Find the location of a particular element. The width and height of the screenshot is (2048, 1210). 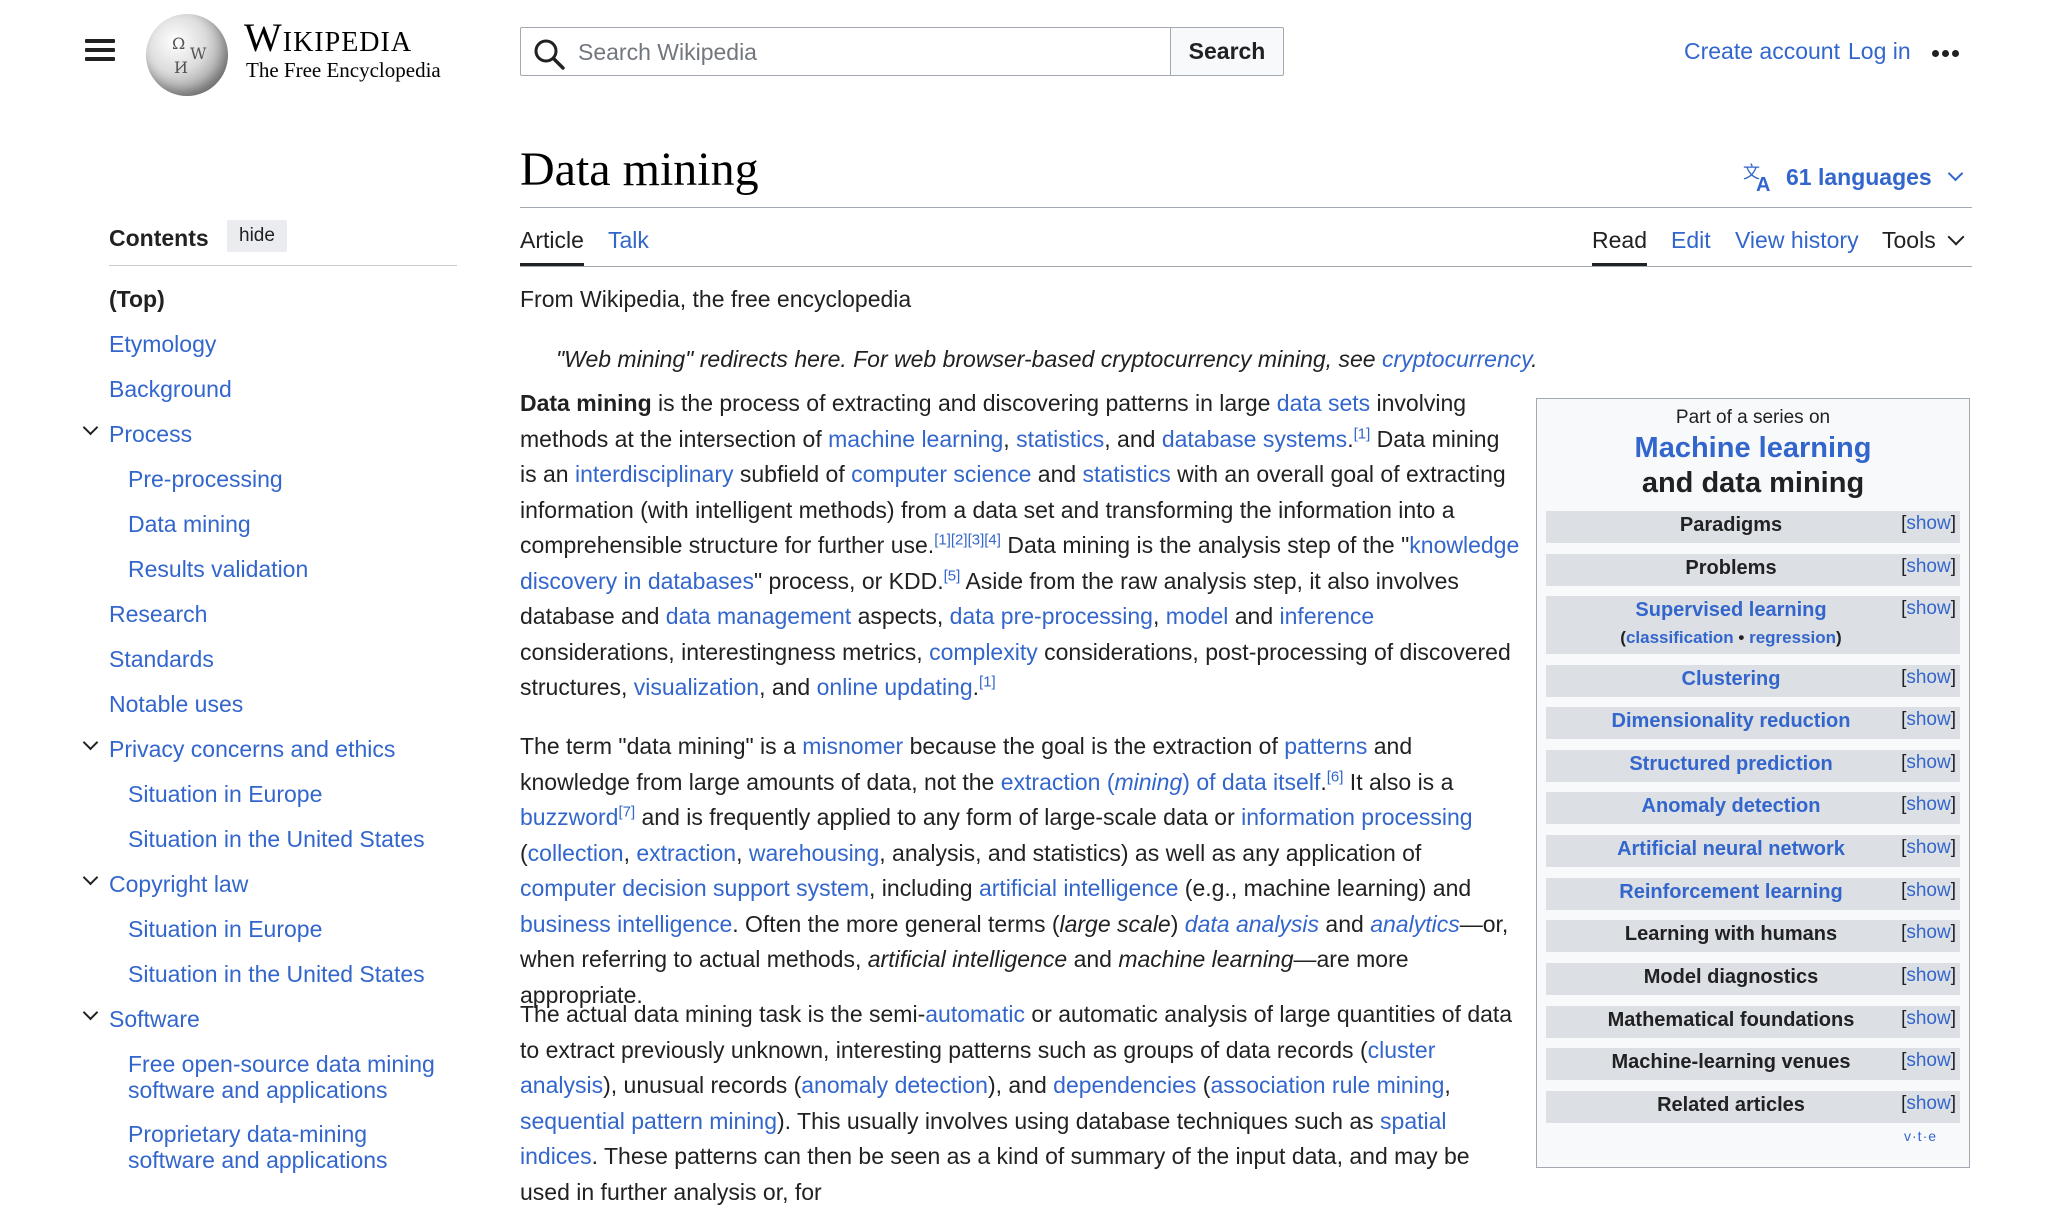

article-link: extraction ( is located at coordinates (1058, 782).